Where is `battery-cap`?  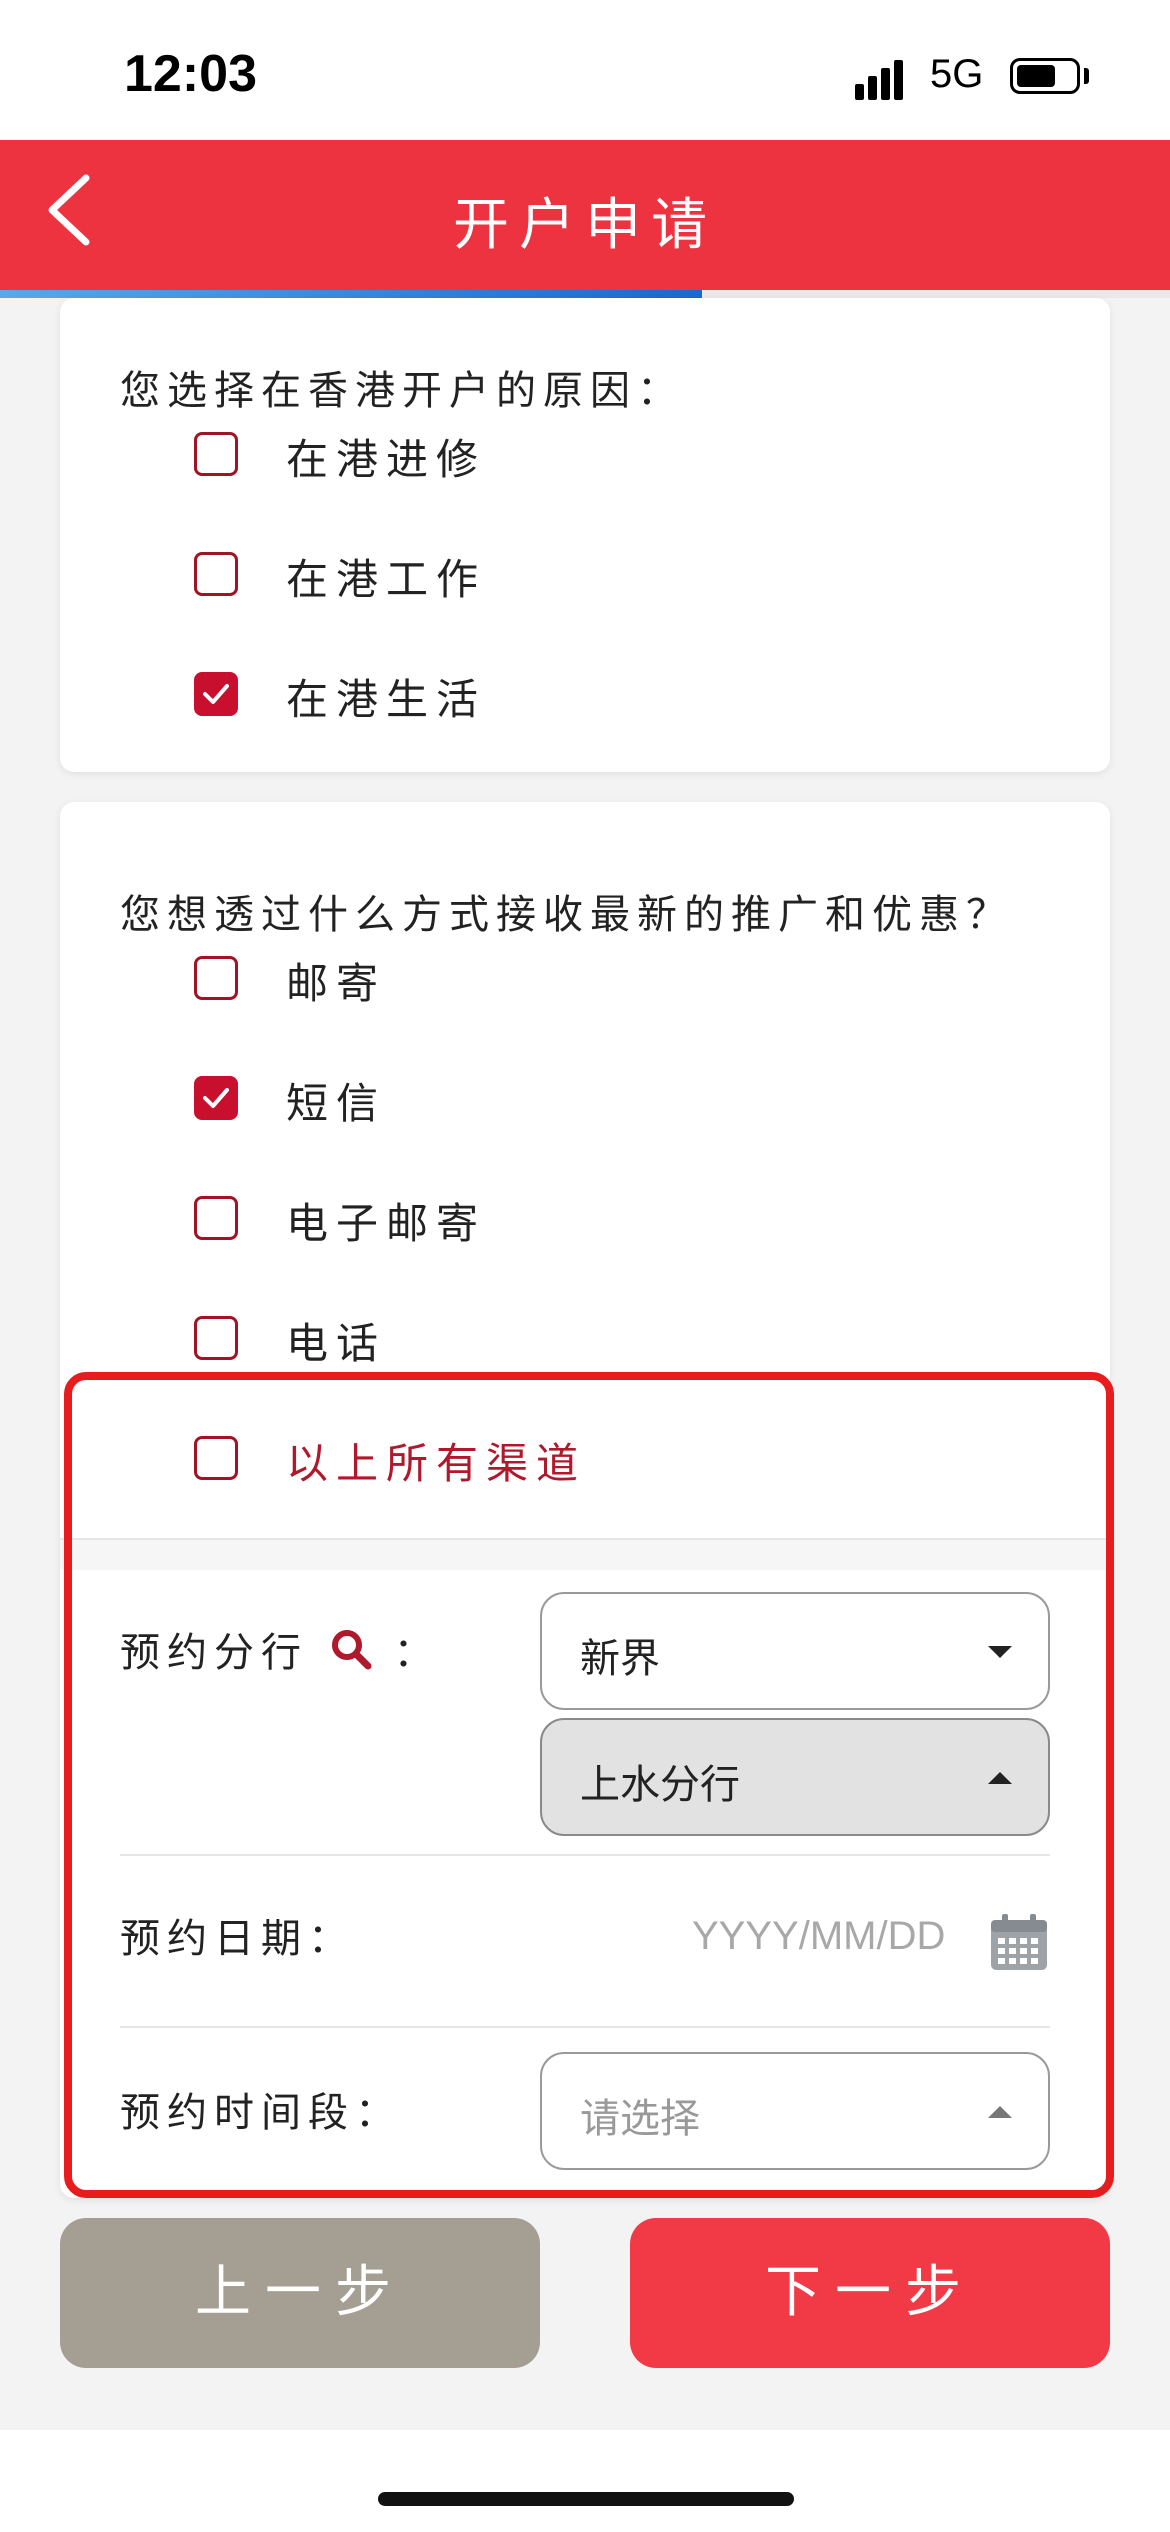
battery-cap is located at coordinates (1086, 76).